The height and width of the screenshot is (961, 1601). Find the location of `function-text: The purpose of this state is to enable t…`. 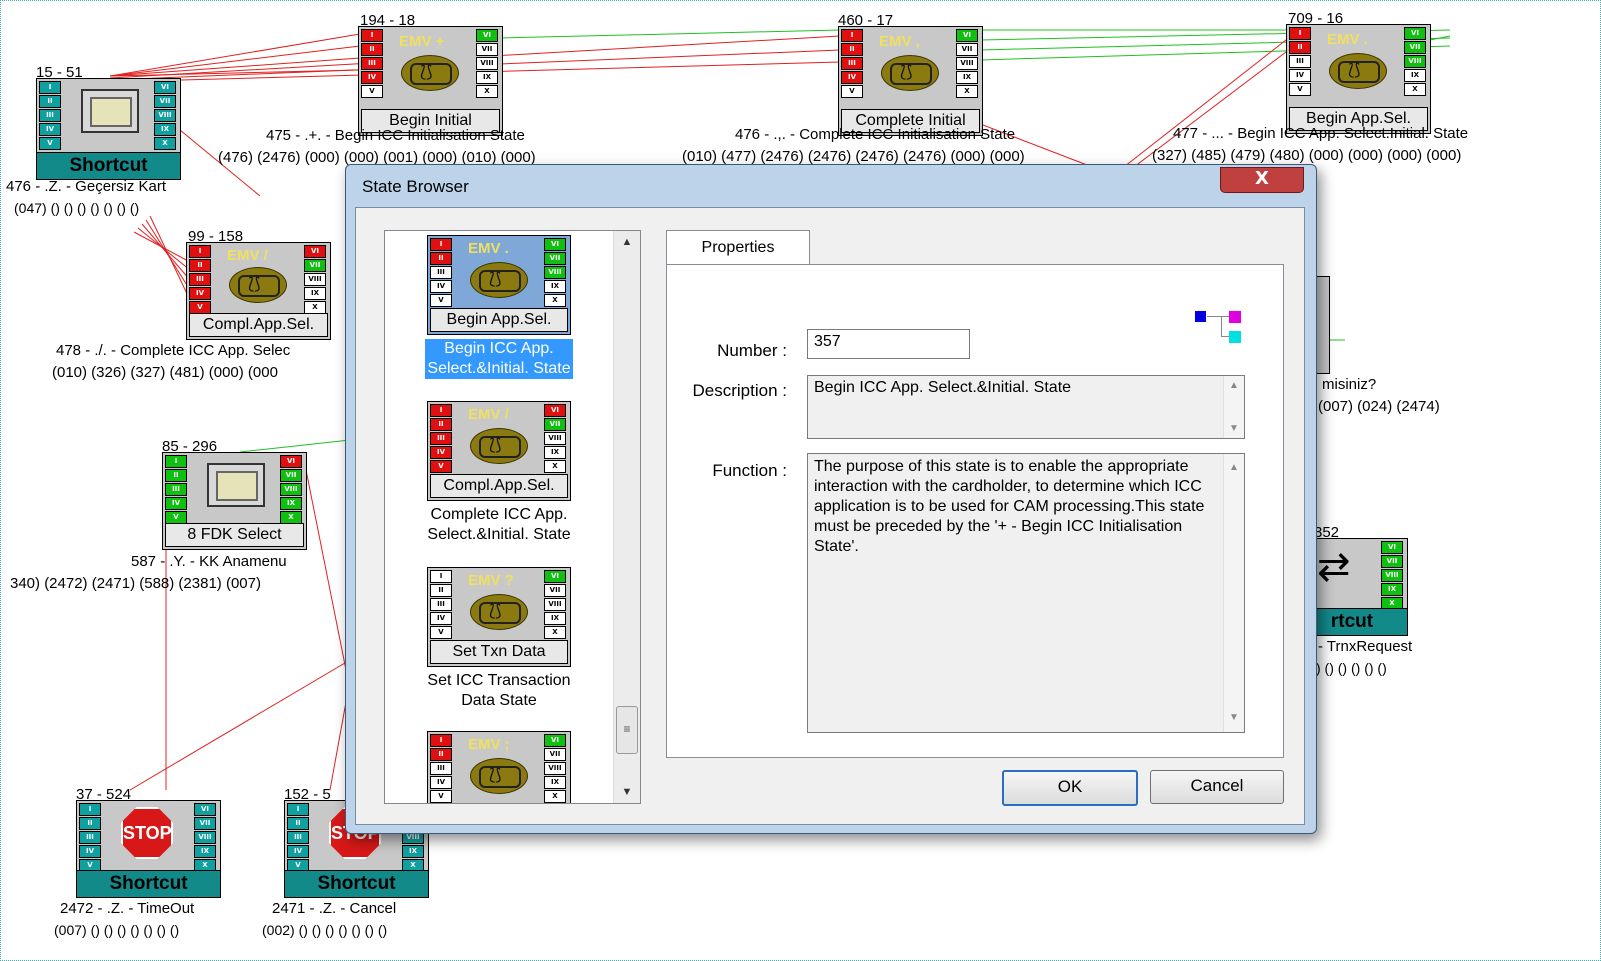

function-text: The purpose of this state is to enable t… is located at coordinates (1009, 506).